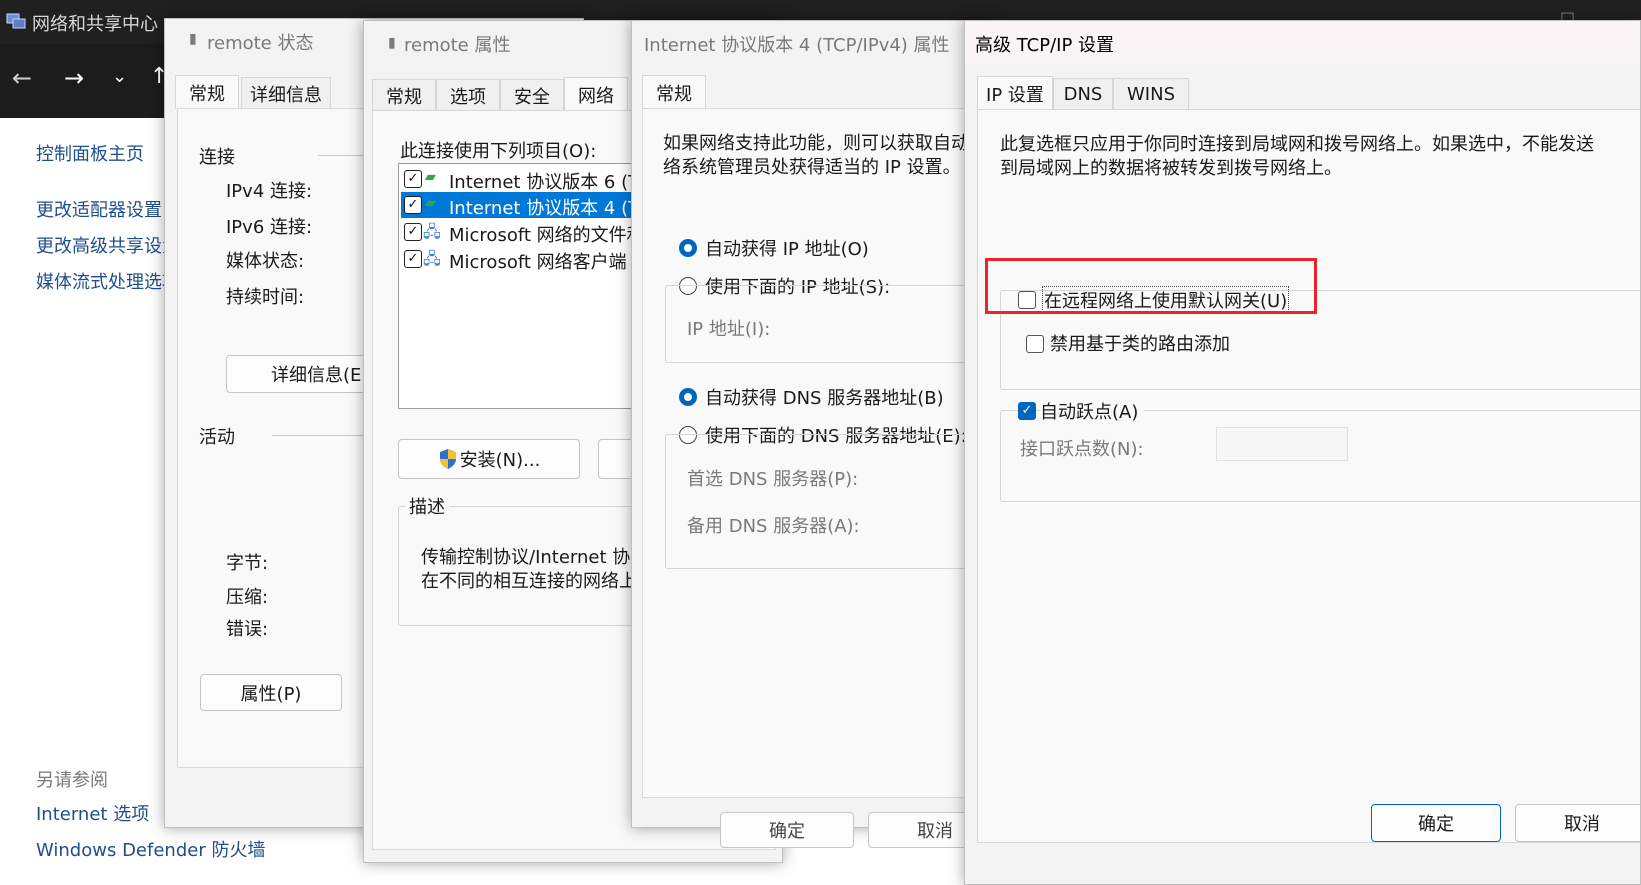 The width and height of the screenshot is (1641, 885). I want to click on defender-firewall-link: Windows Defender 防火墙, so click(150, 849).